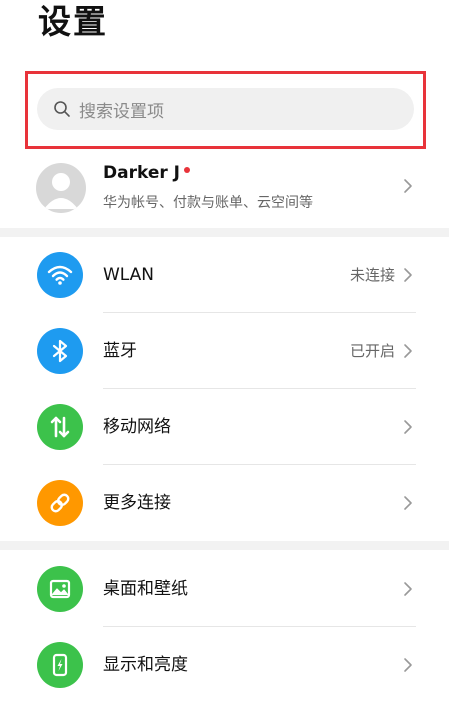  I want to click on avatar, so click(61, 188).